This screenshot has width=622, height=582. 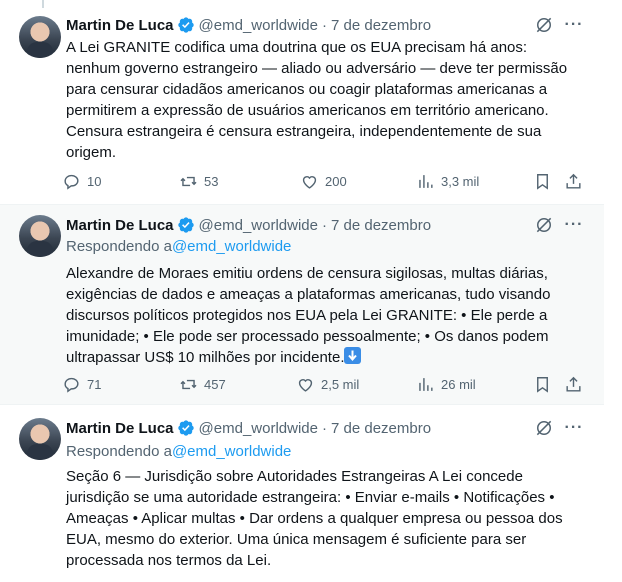 I want to click on action-bar: 71 457 2,5 mil 26 mil, so click(x=327, y=384).